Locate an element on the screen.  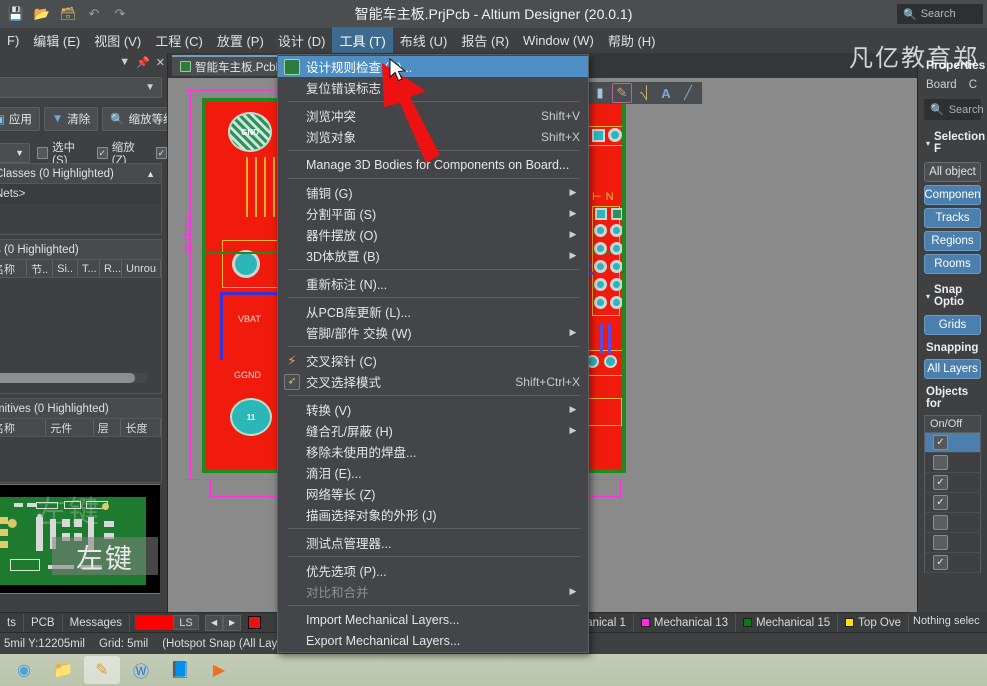
snap-all-layers-button: All Layers is located at coordinates (952, 369).